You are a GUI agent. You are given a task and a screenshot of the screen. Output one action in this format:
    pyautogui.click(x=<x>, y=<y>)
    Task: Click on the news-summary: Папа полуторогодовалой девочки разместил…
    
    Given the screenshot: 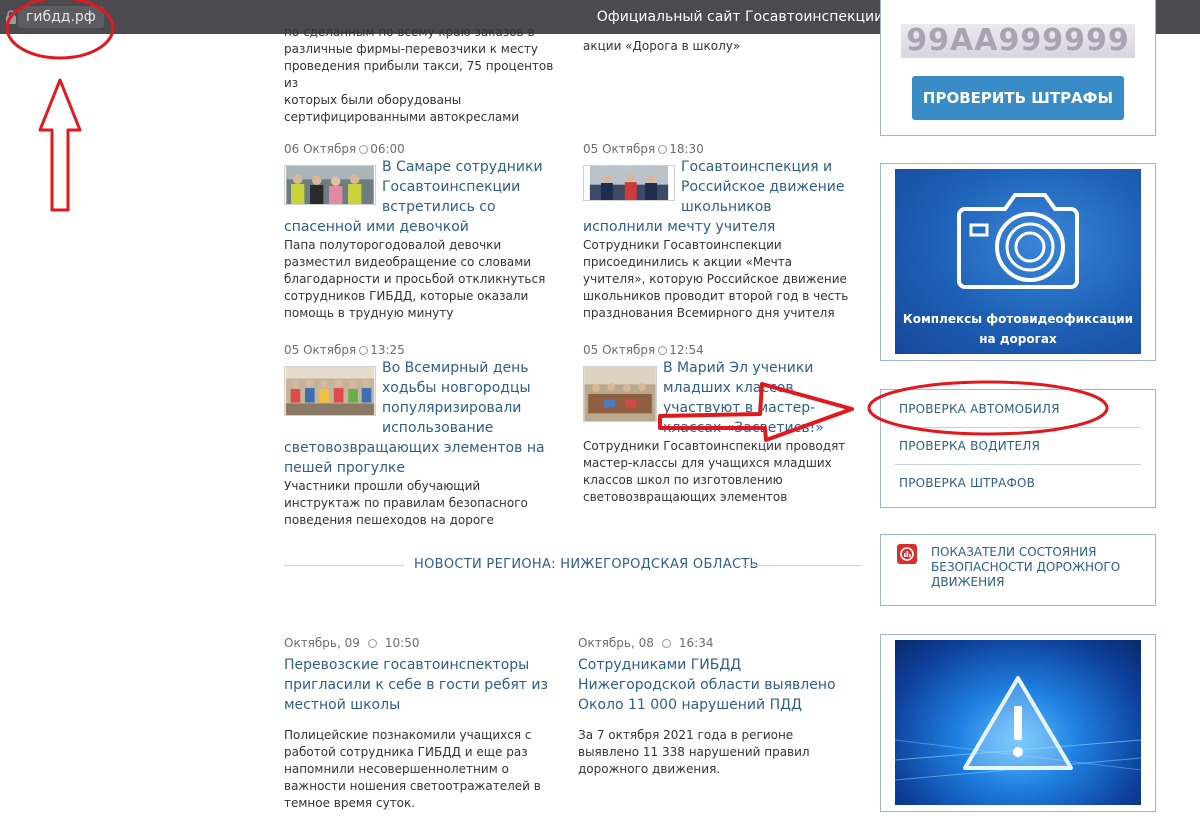 What is the action you would take?
    pyautogui.click(x=415, y=279)
    